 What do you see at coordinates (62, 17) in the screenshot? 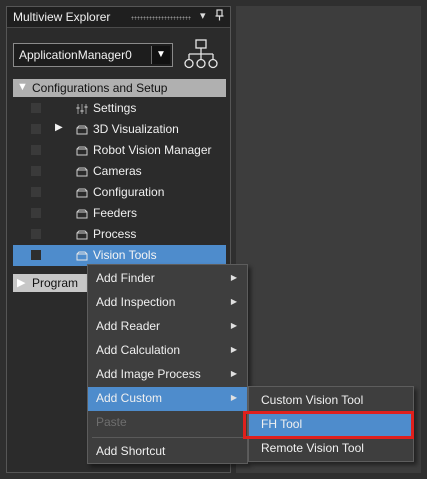
I see `explorer-title: Multiview Explorer` at bounding box center [62, 17].